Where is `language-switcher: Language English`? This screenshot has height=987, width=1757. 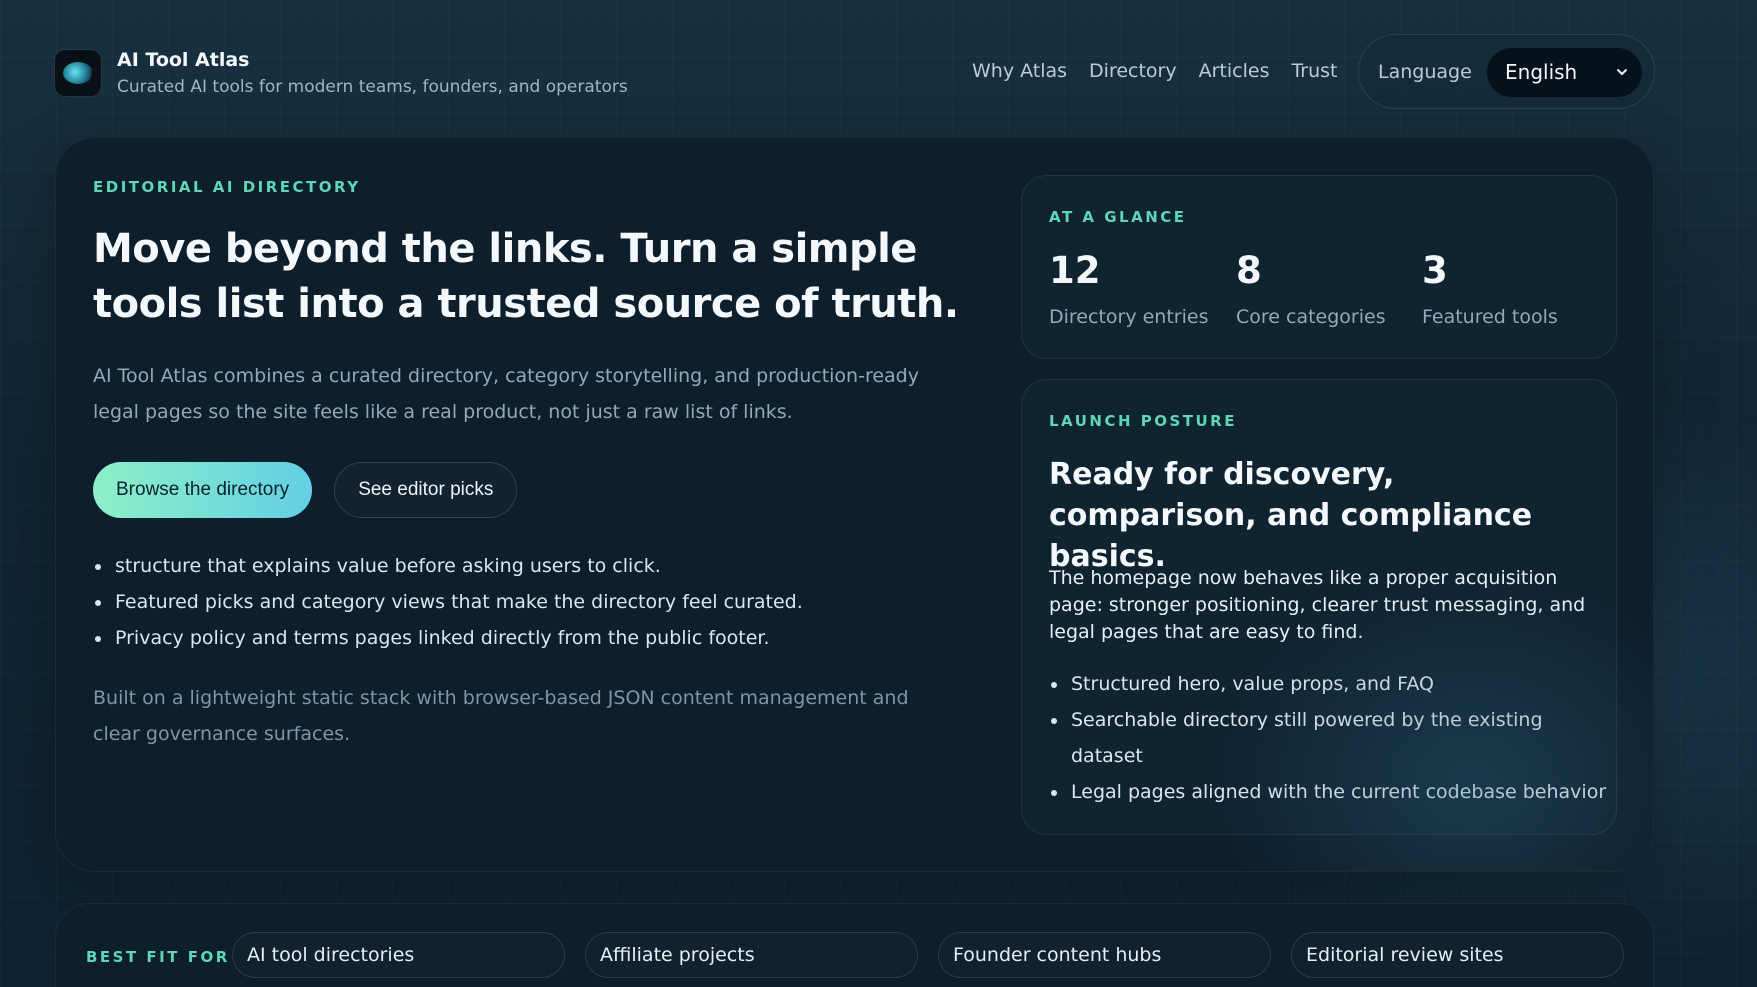 language-switcher: Language English is located at coordinates (1506, 71).